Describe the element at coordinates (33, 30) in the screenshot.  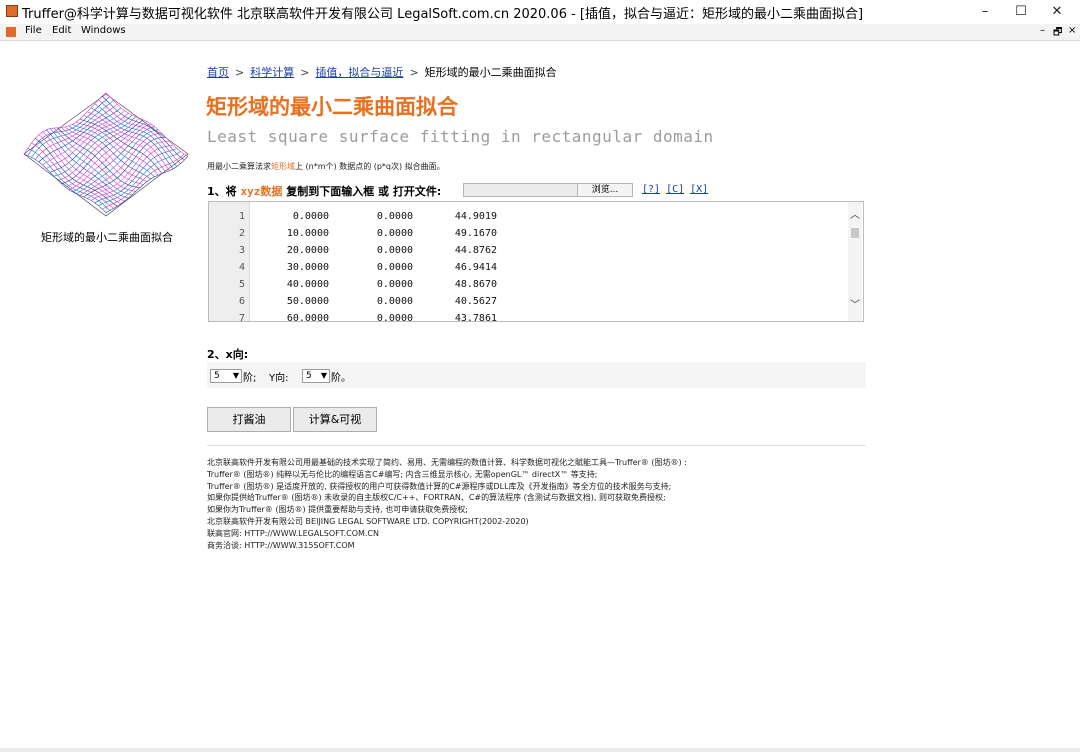
I see `menu-file: File` at that location.